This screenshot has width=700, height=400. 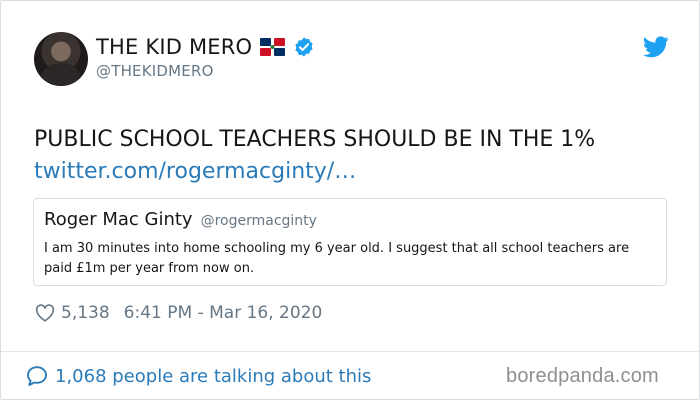 I want to click on author-name-row: THE KID MERO, so click(x=205, y=47).